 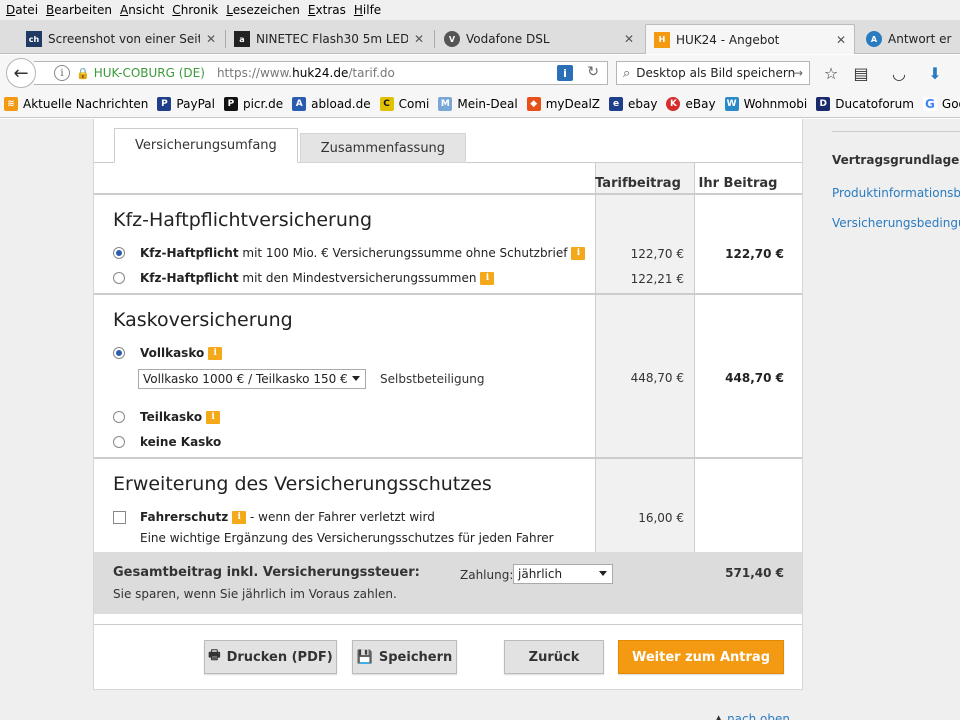 What do you see at coordinates (327, 10) in the screenshot?
I see `menu-extras: Extras` at bounding box center [327, 10].